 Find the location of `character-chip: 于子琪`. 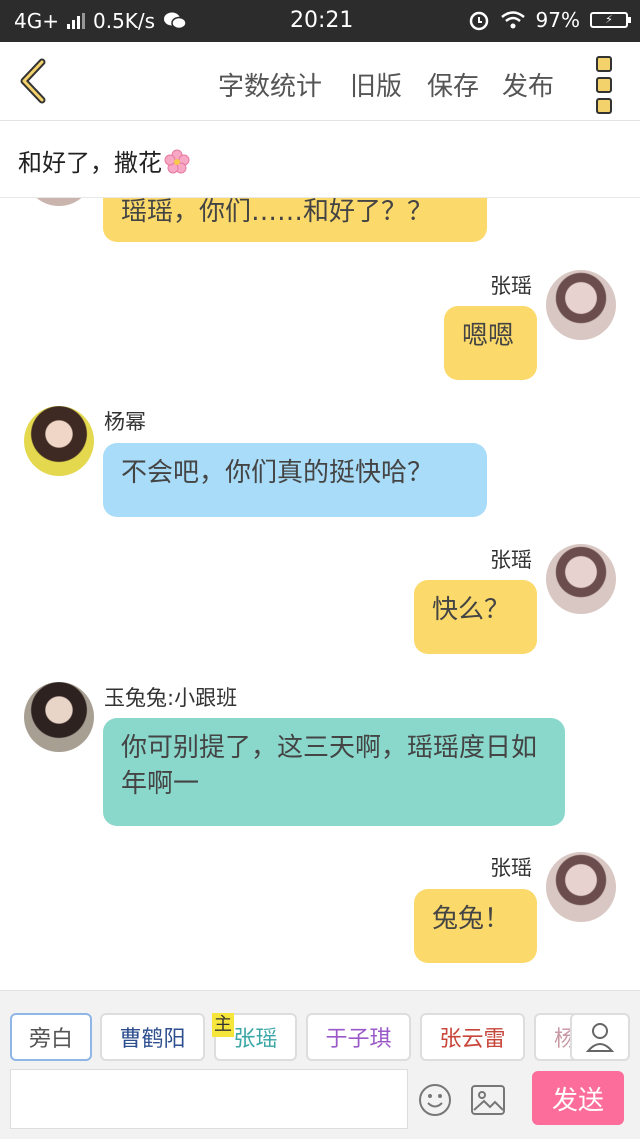

character-chip: 于子琪 is located at coordinates (358, 1037).